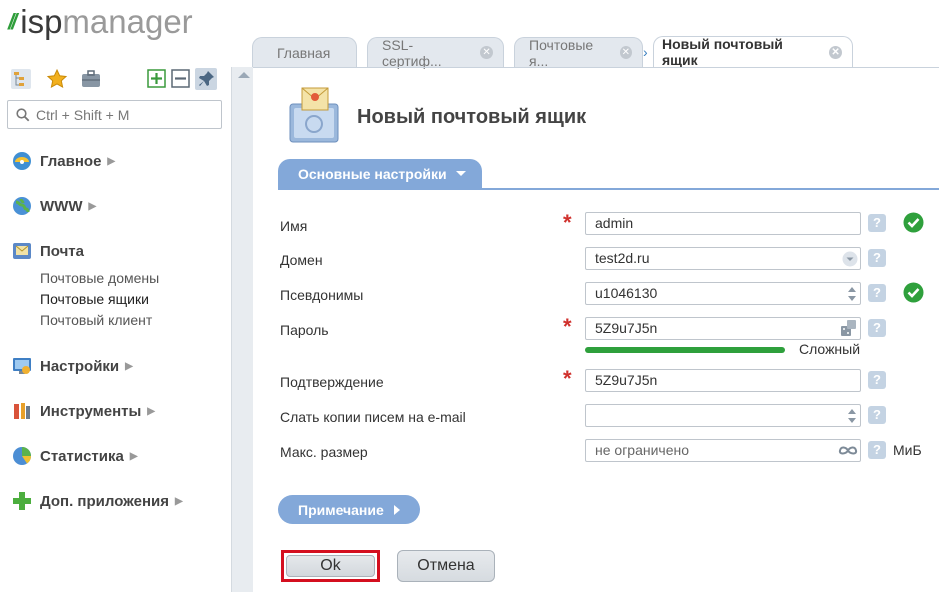  What do you see at coordinates (830, 349) in the screenshot?
I see `password-strength-label: Сложный` at bounding box center [830, 349].